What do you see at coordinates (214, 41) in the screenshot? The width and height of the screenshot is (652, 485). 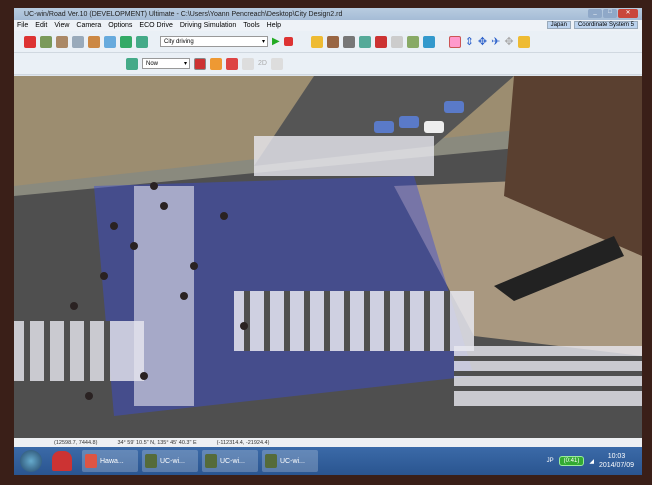 I see `scenario-select: City driving ▾` at bounding box center [214, 41].